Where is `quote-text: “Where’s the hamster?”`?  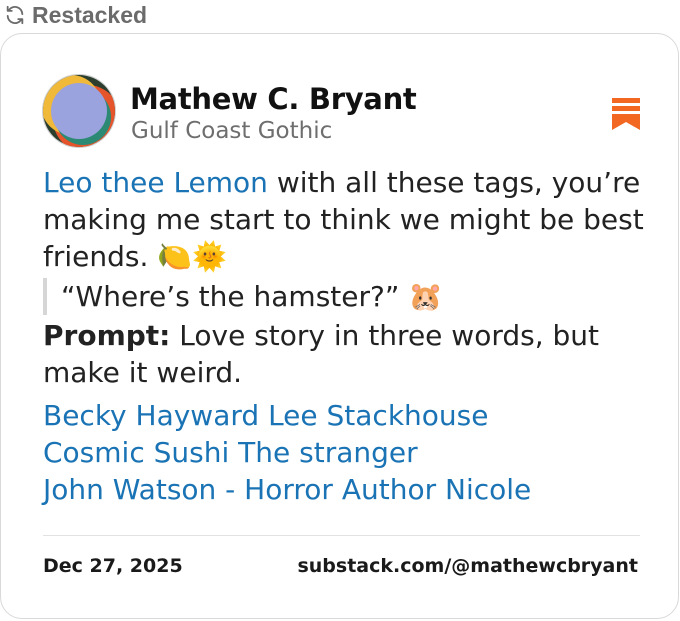 quote-text: “Where’s the hamster?” is located at coordinates (235, 296).